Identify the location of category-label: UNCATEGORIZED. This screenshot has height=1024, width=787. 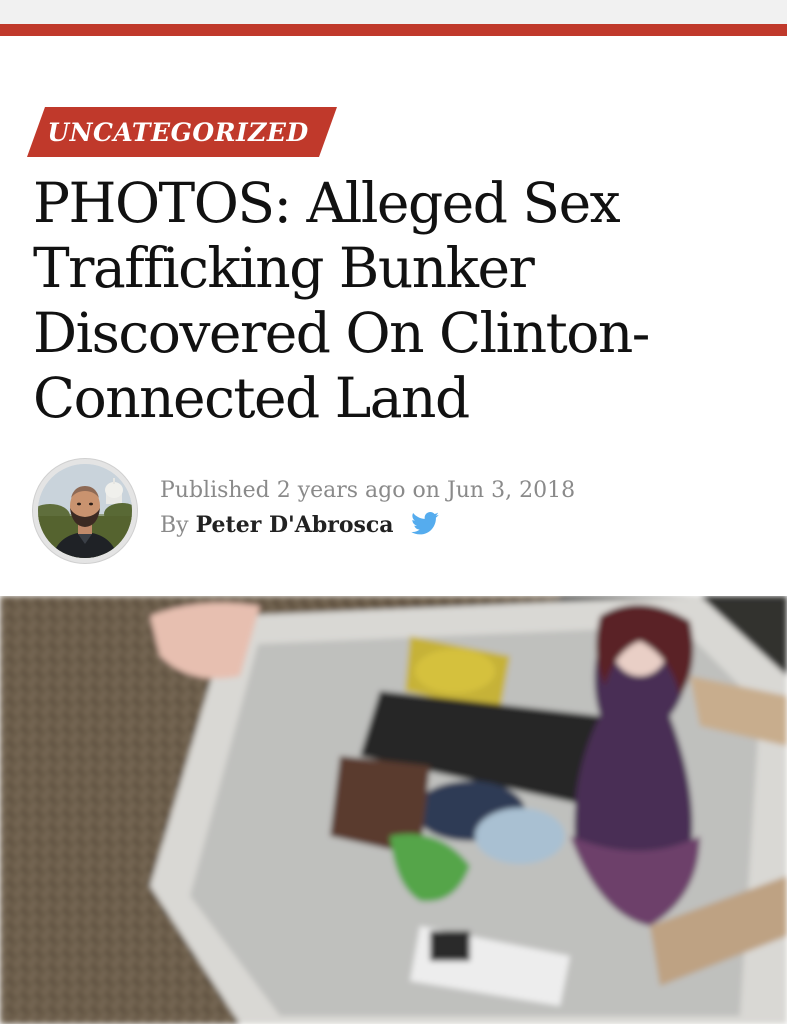
(178, 132).